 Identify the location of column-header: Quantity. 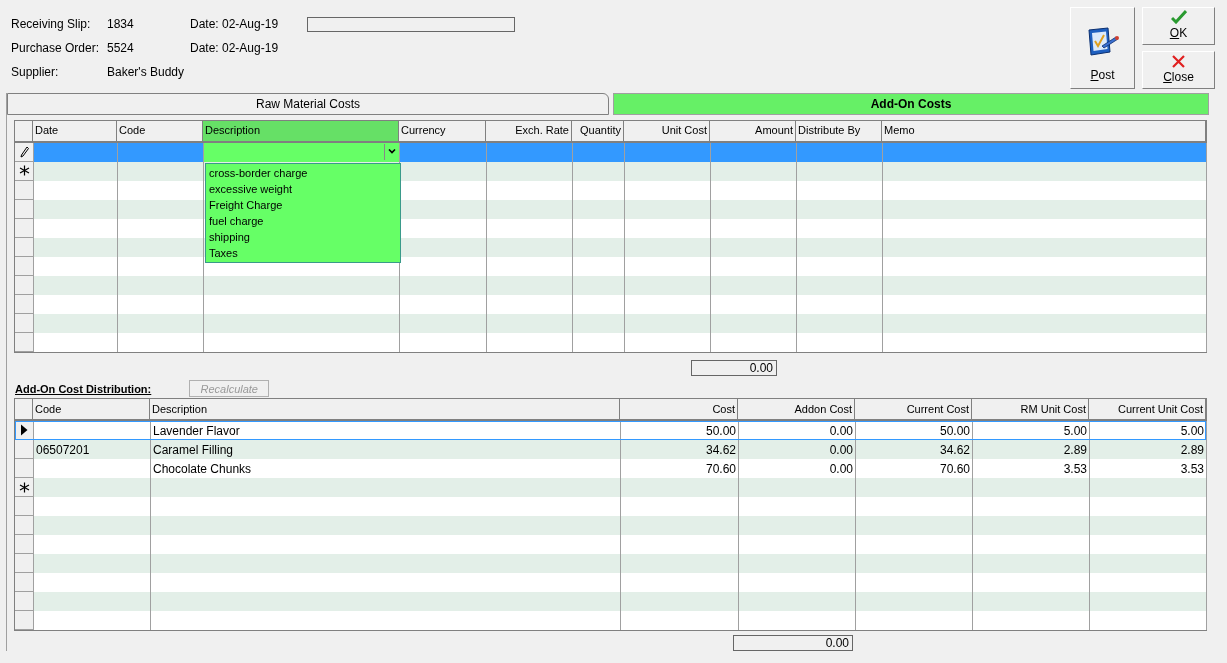
(598, 130).